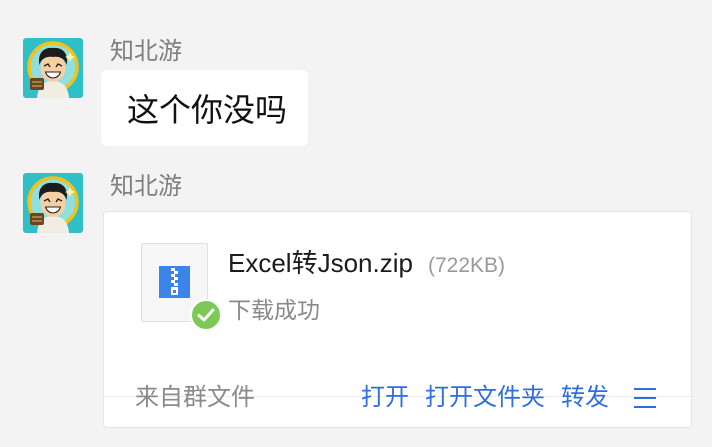  What do you see at coordinates (320, 263) in the screenshot?
I see `file-name: Excel转Json.zip` at bounding box center [320, 263].